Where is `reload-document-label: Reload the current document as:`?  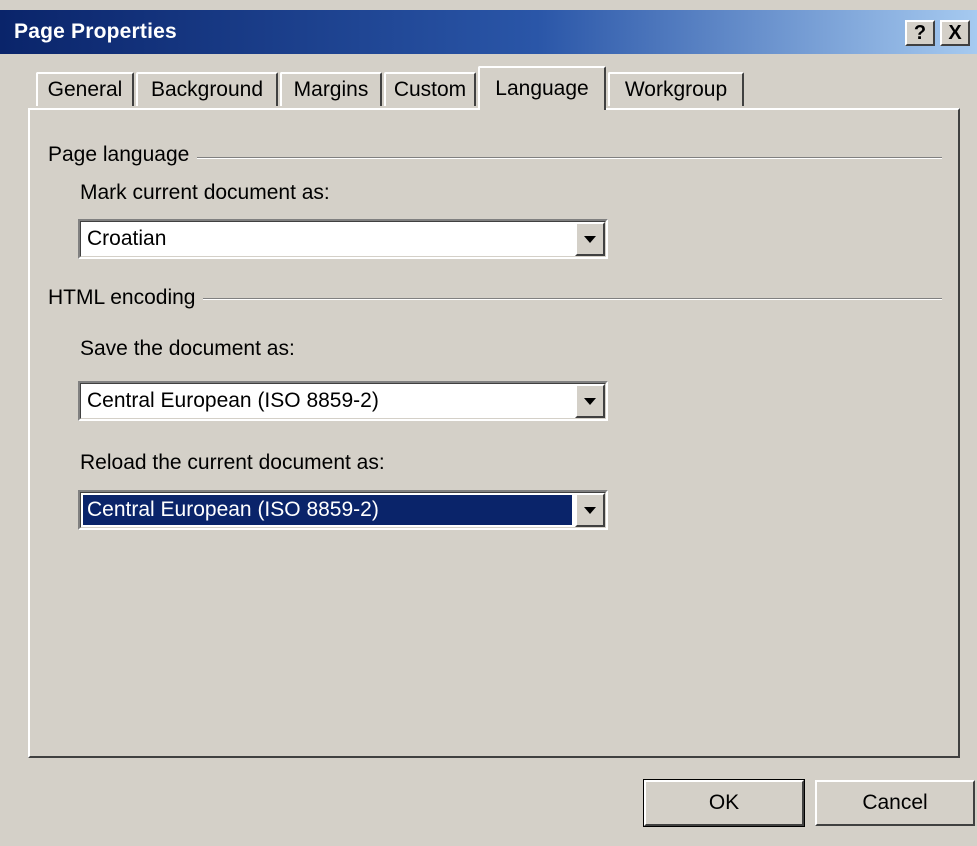 reload-document-label: Reload the current document as: is located at coordinates (232, 462).